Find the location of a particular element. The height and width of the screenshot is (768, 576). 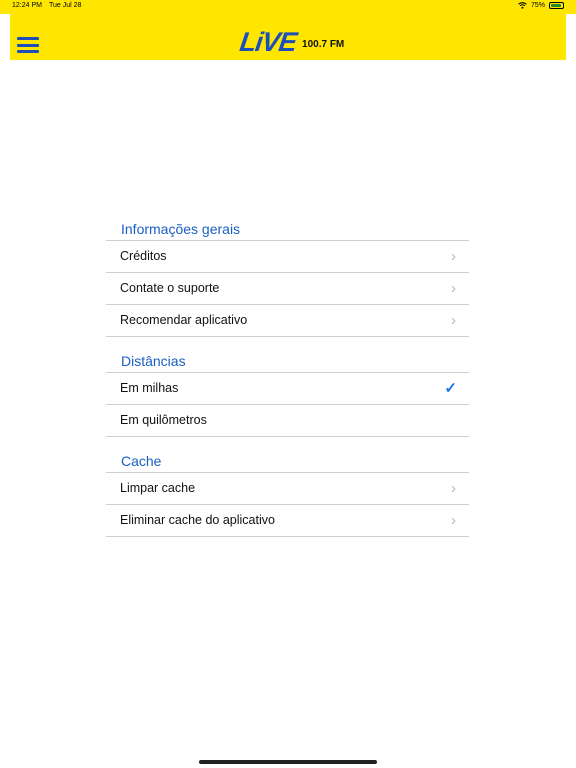

home-indicator is located at coordinates (288, 762).